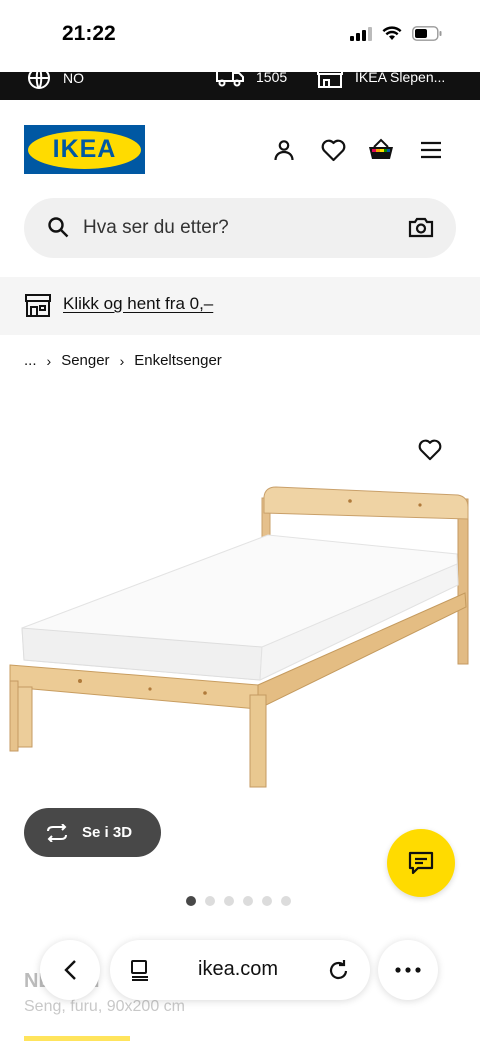 The height and width of the screenshot is (1041, 480). I want to click on chat-icon, so click(421, 863).